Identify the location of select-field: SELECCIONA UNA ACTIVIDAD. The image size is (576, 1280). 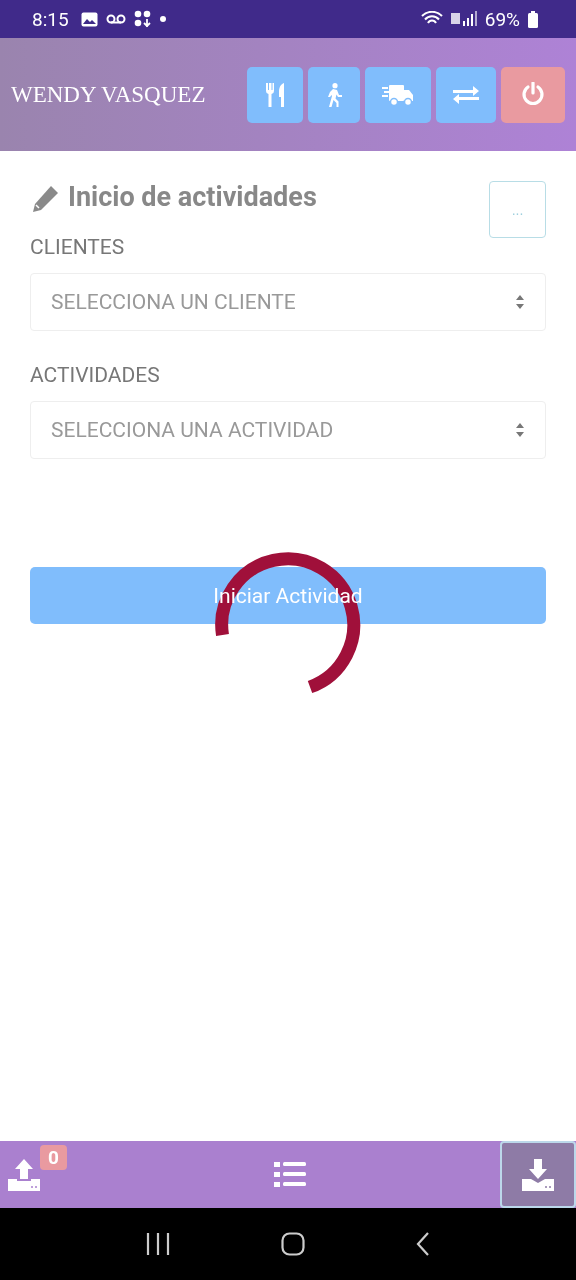
(288, 430).